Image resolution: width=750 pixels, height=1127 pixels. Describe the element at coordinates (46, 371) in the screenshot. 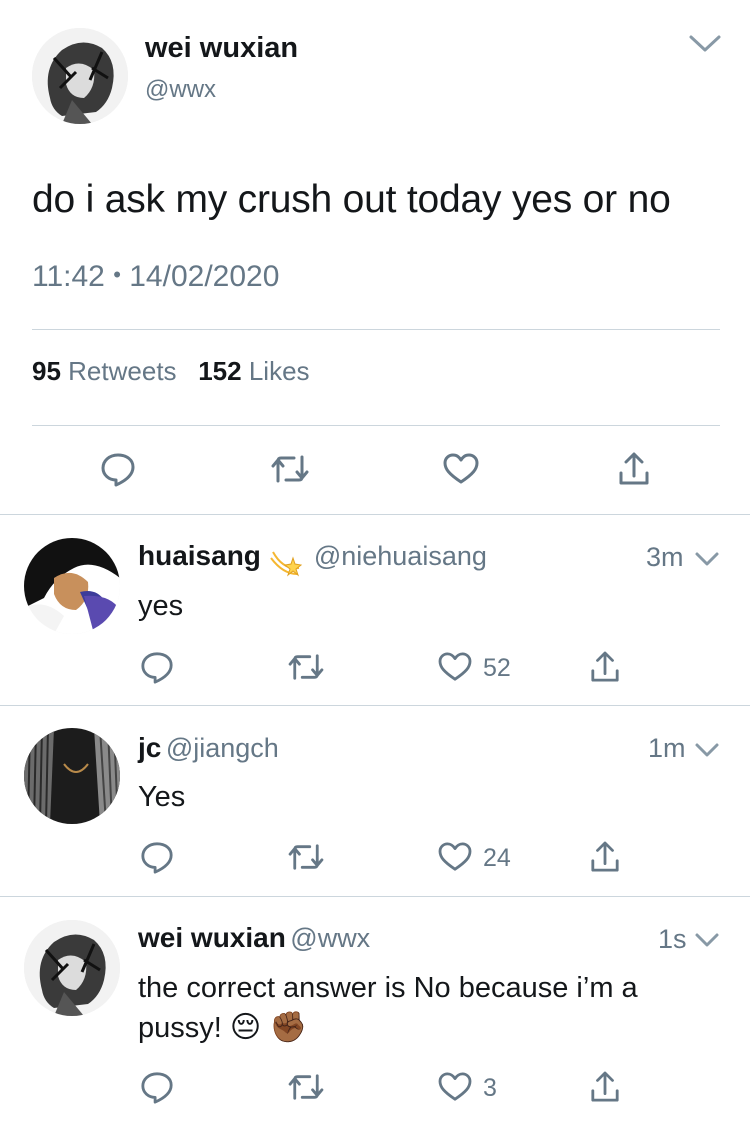

I see `retweet-count: 95` at that location.